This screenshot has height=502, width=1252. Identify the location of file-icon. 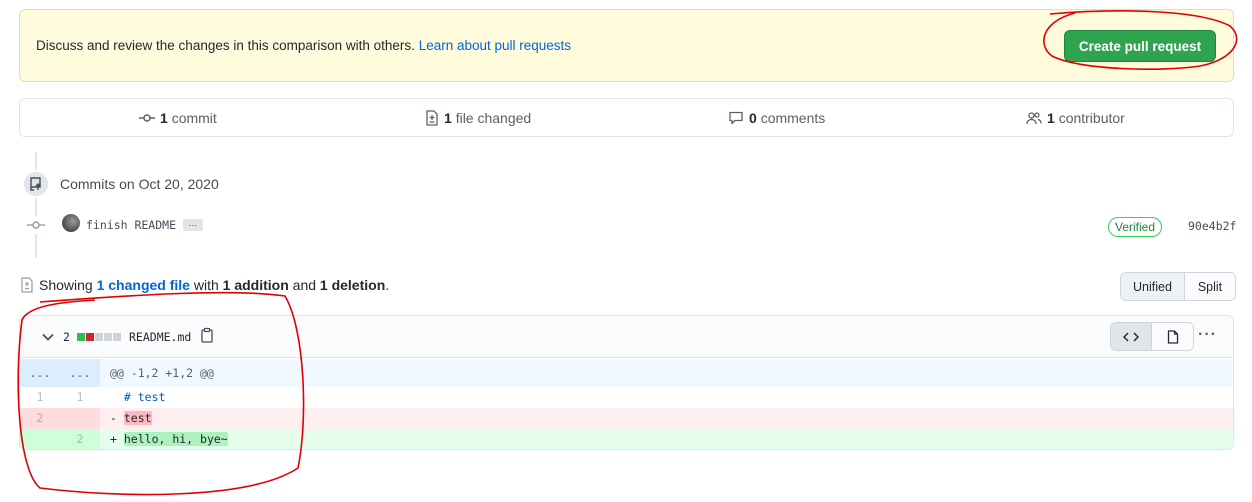
(1172, 336).